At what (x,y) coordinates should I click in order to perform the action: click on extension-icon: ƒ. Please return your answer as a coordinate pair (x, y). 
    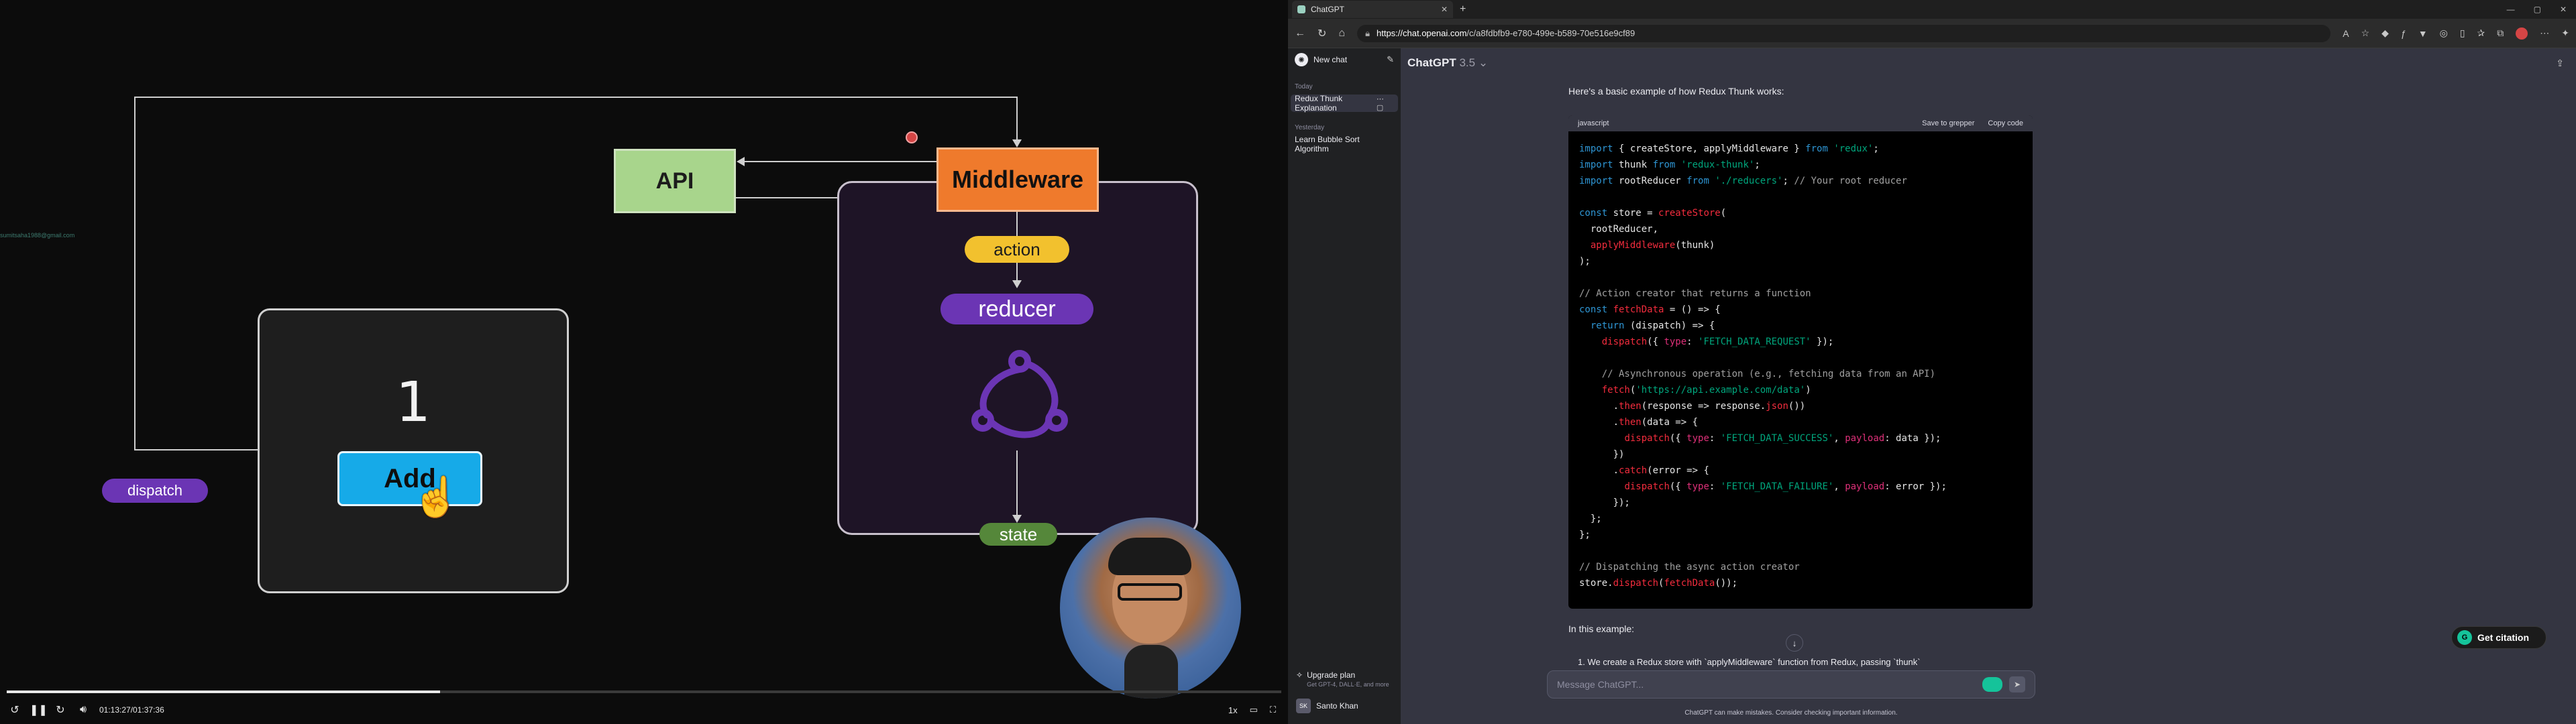
    Looking at the image, I should click on (2403, 33).